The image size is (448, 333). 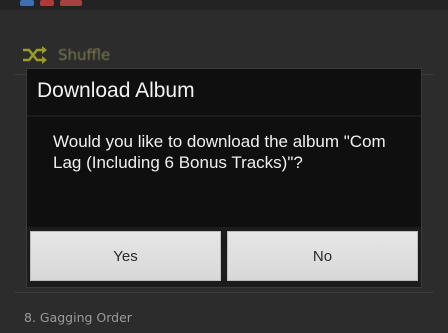 What do you see at coordinates (84, 55) in the screenshot?
I see `shuffle-label: Shuffle` at bounding box center [84, 55].